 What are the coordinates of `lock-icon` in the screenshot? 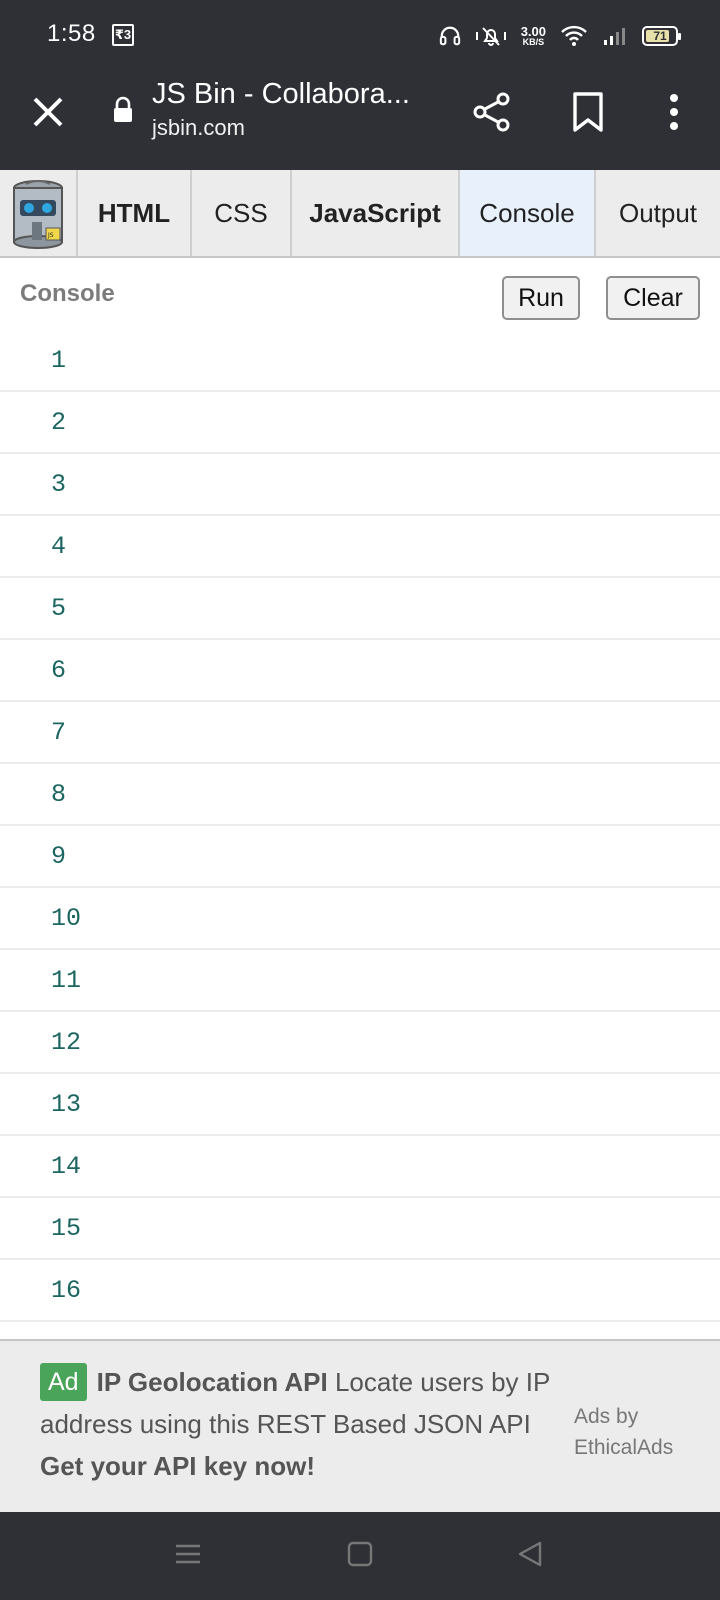 It's located at (123, 109).